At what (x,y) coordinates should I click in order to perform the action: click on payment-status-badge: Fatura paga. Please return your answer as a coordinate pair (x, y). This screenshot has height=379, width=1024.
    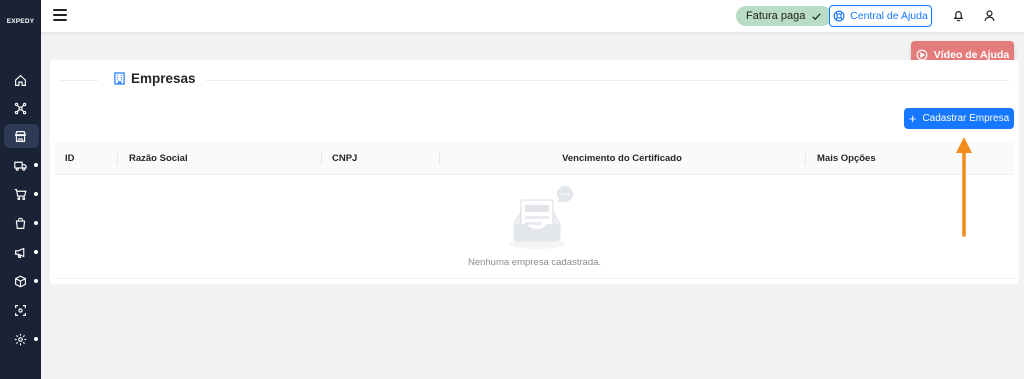
    Looking at the image, I should click on (784, 16).